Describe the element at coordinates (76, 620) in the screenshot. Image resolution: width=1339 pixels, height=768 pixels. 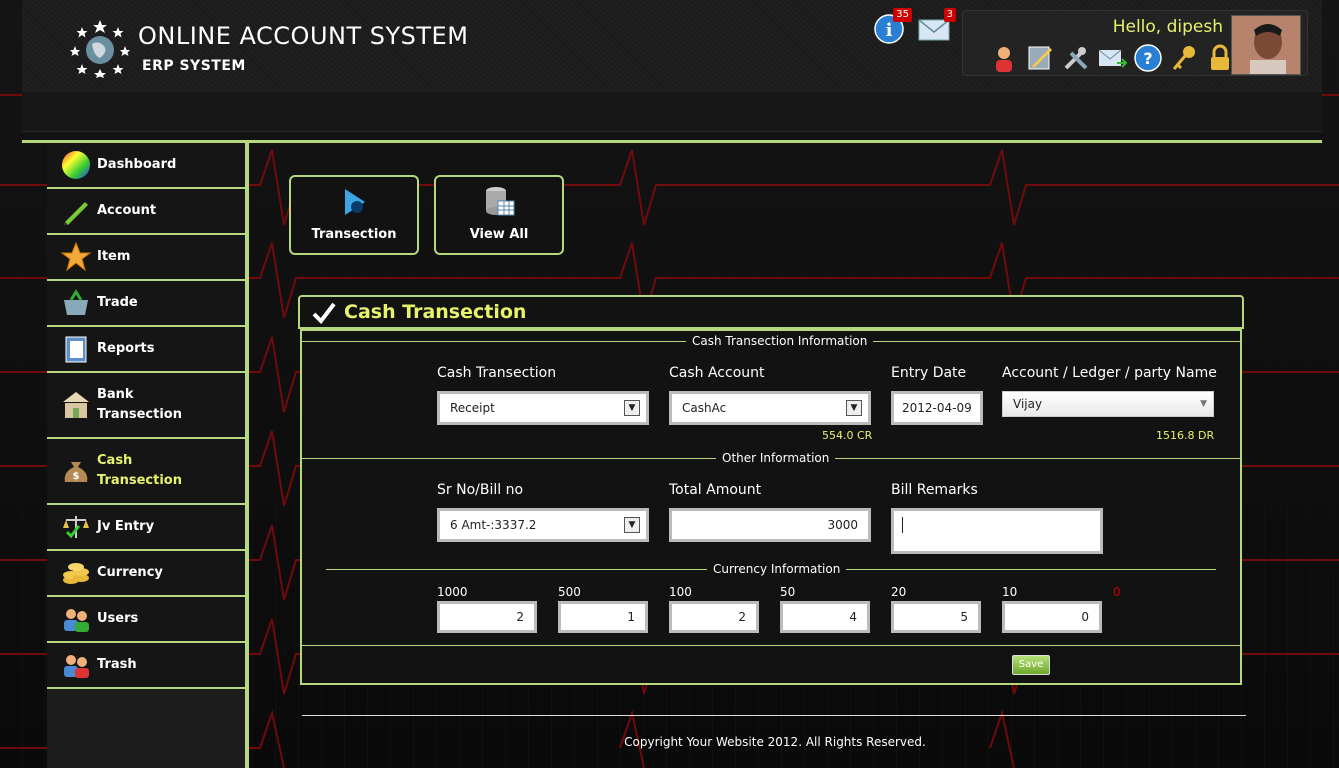
I see `users-icon` at that location.